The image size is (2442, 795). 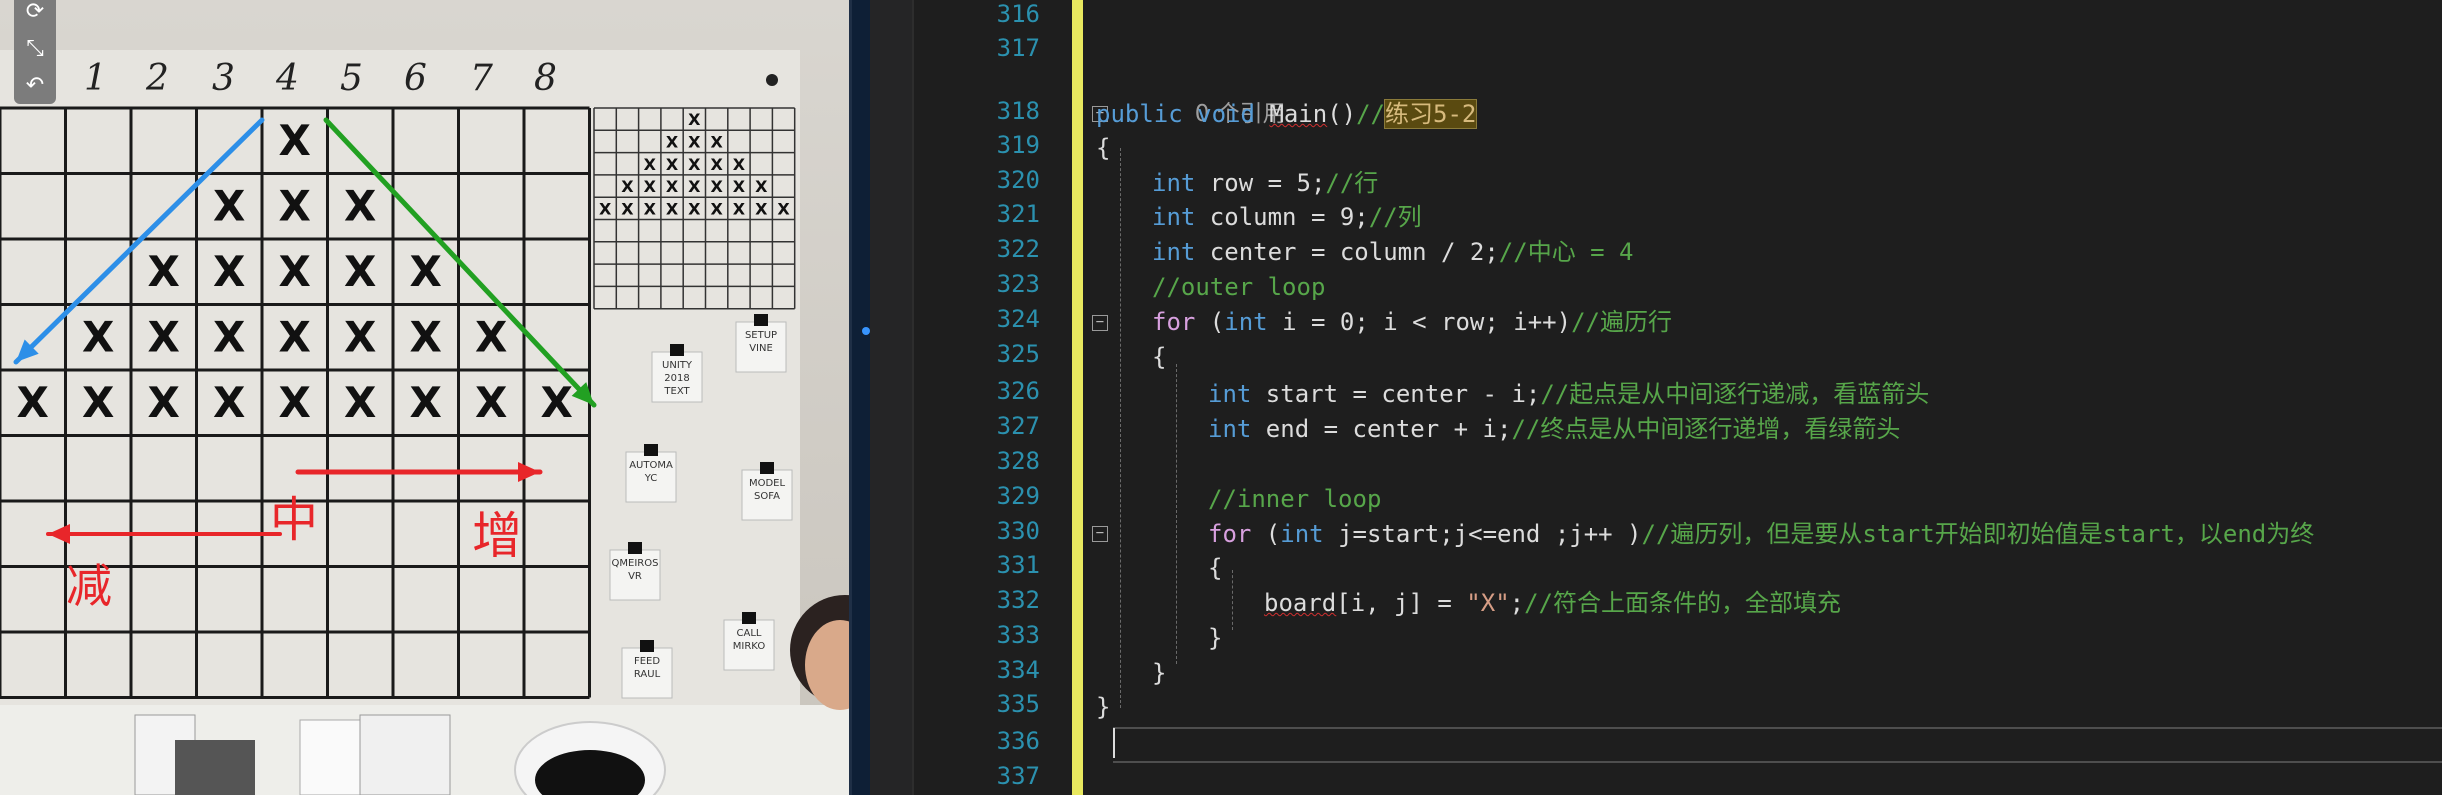 What do you see at coordinates (651, 465) in the screenshot?
I see `note-text: AUTOMA` at bounding box center [651, 465].